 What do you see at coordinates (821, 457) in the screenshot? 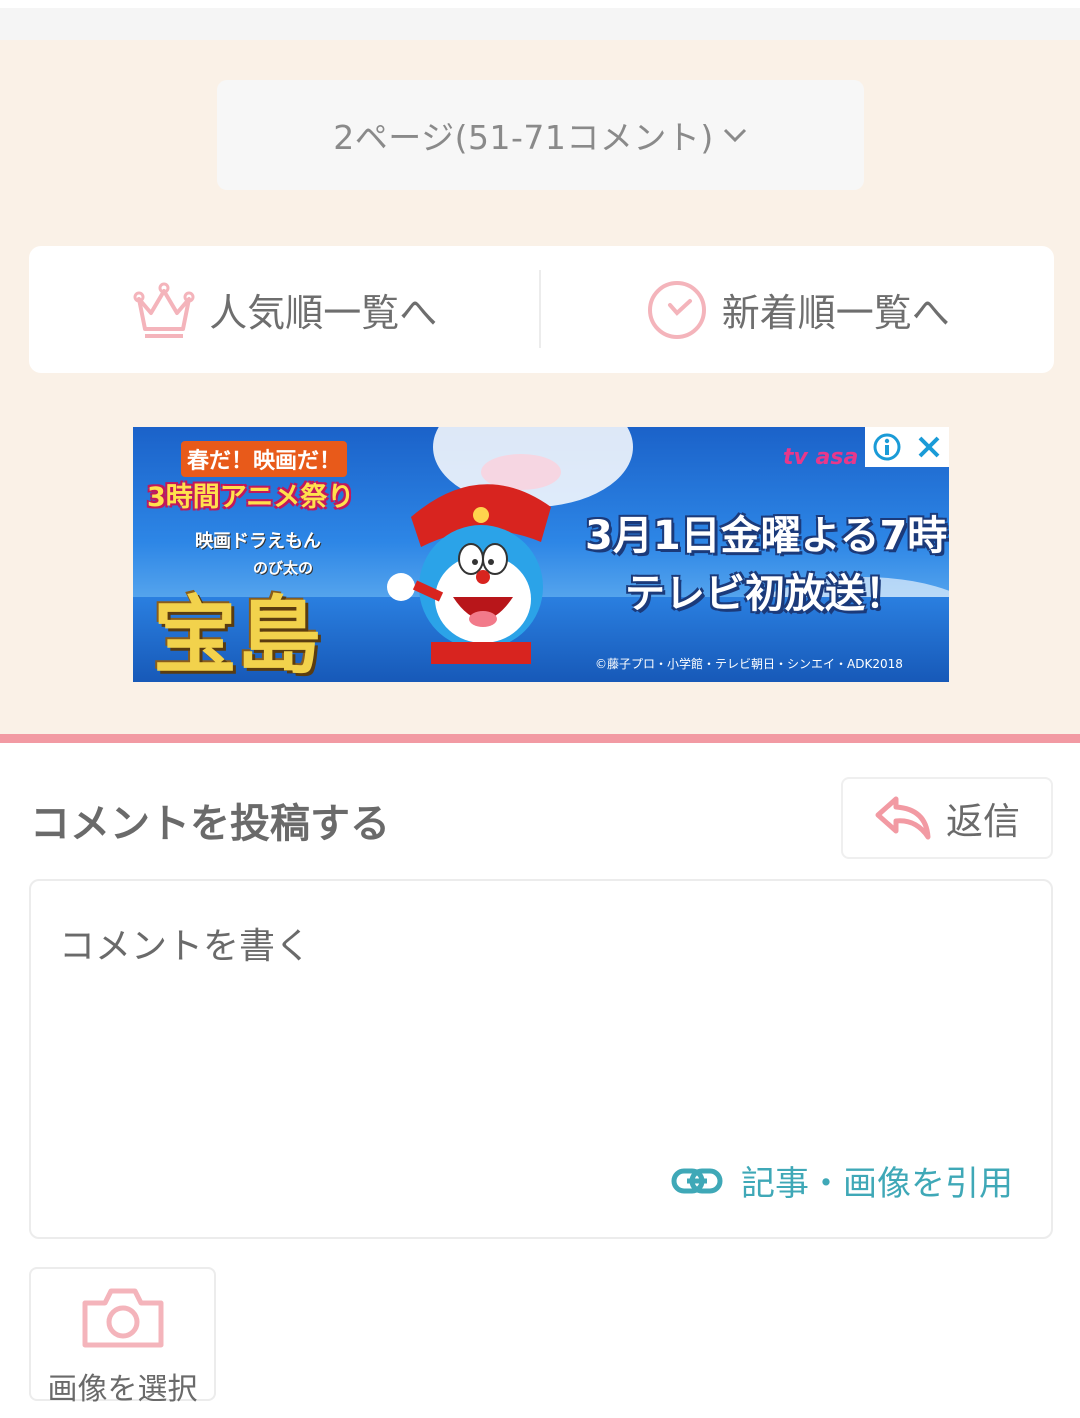
I see `ad-broadcaster: tv asa` at bounding box center [821, 457].